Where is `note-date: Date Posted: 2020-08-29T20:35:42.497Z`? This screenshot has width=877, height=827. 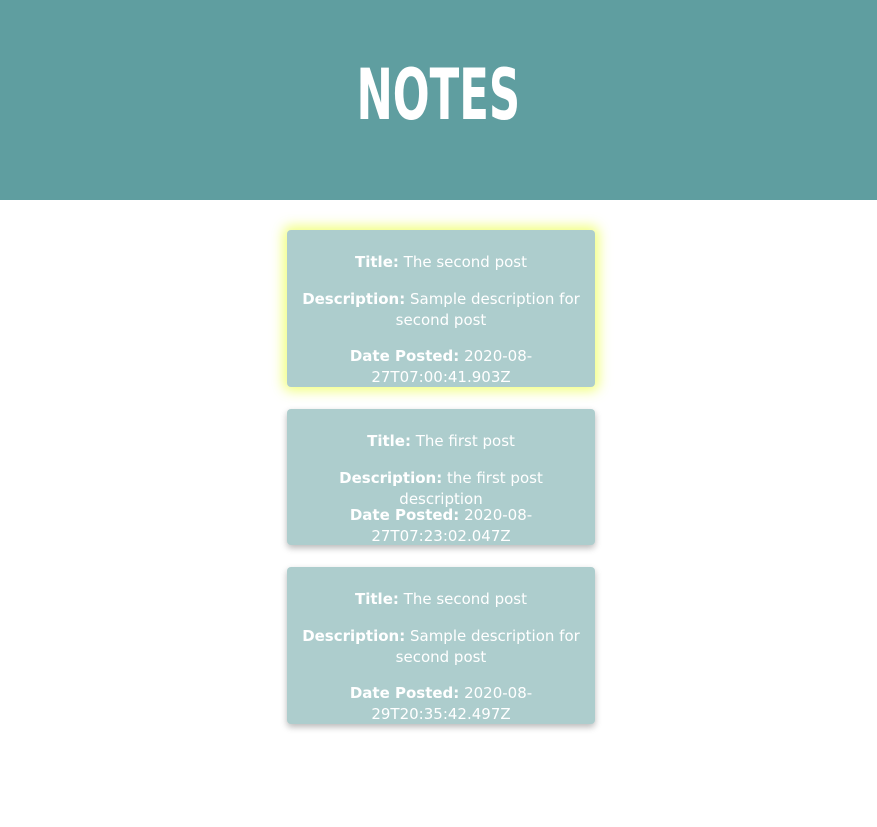
note-date: Date Posted: 2020-08-29T20:35:42.497Z is located at coordinates (441, 704).